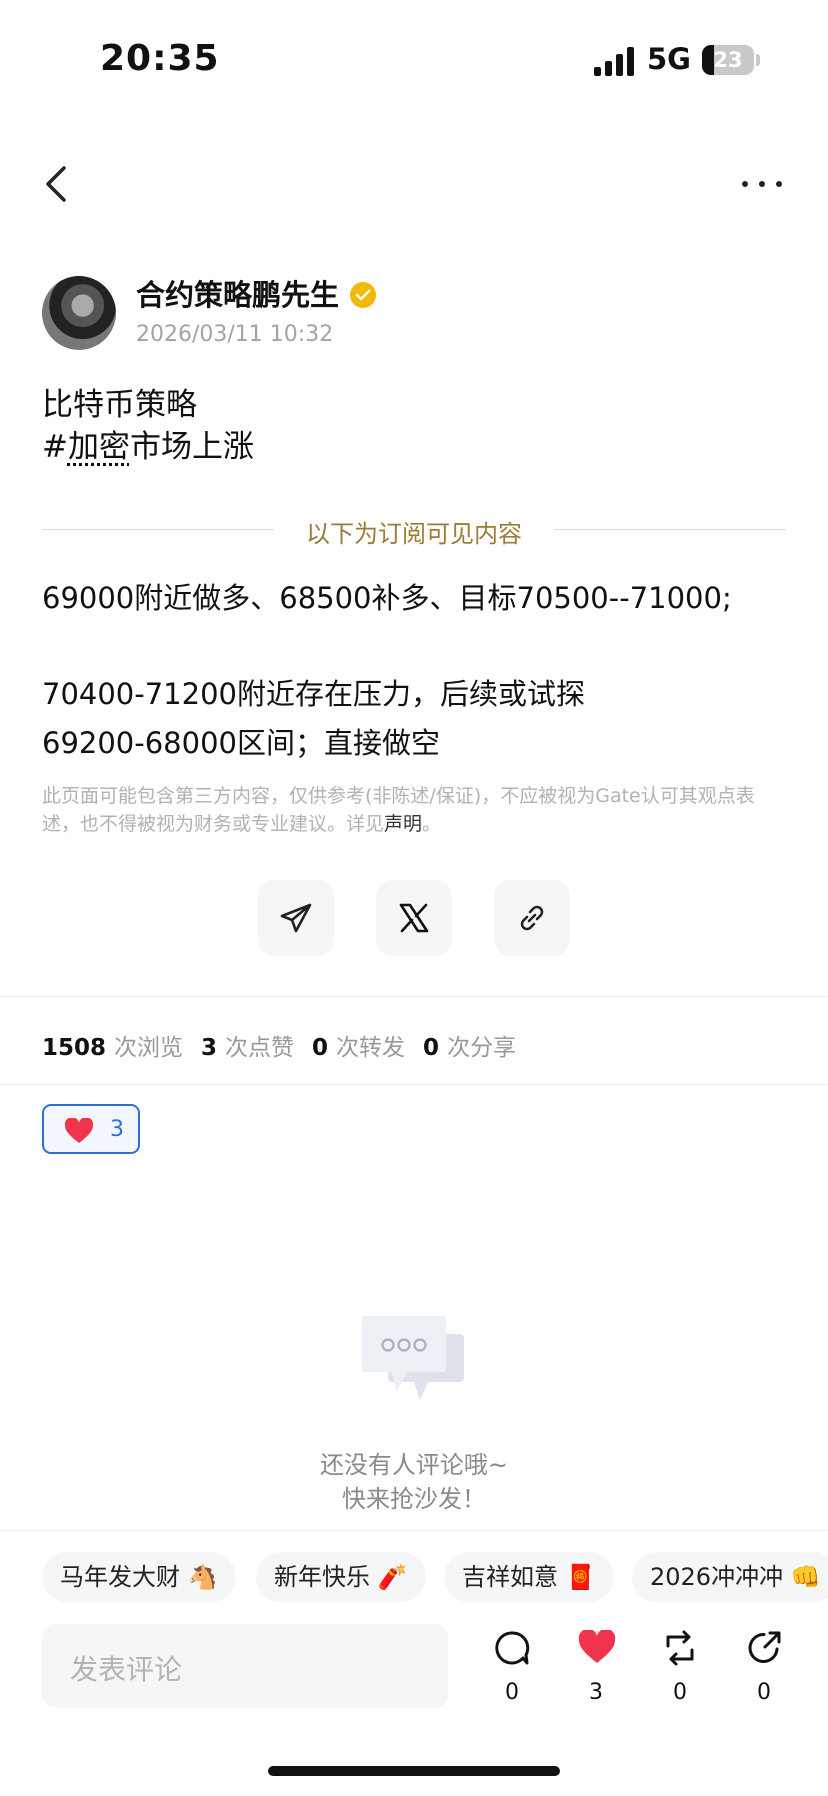  What do you see at coordinates (387, 598) in the screenshot?
I see `post-line: 69000附近做多、68500补多、目标70500--71000;` at bounding box center [387, 598].